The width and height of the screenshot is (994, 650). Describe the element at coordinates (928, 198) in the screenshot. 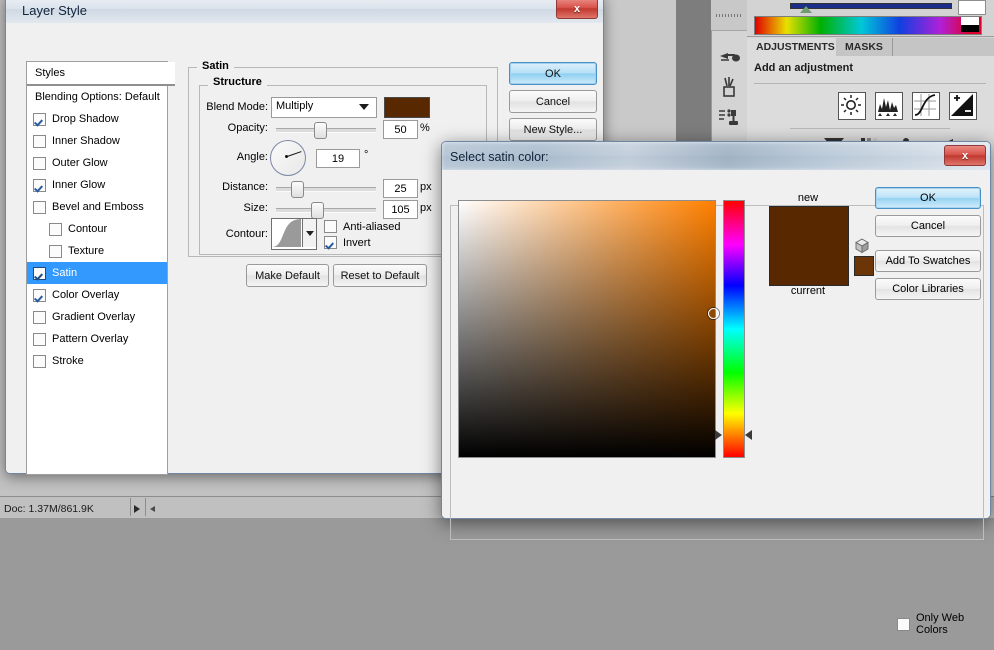

I see `picker-ok-button: OK` at that location.